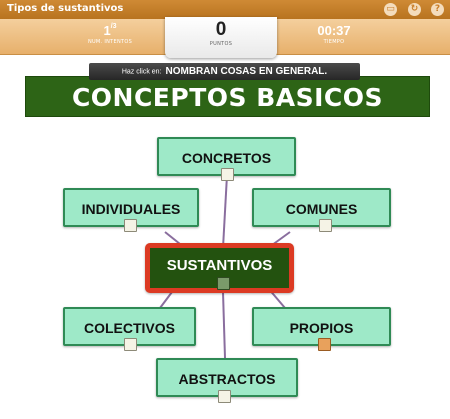  Describe the element at coordinates (223, 283) in the screenshot. I see `checkbox-sustantivos` at that location.